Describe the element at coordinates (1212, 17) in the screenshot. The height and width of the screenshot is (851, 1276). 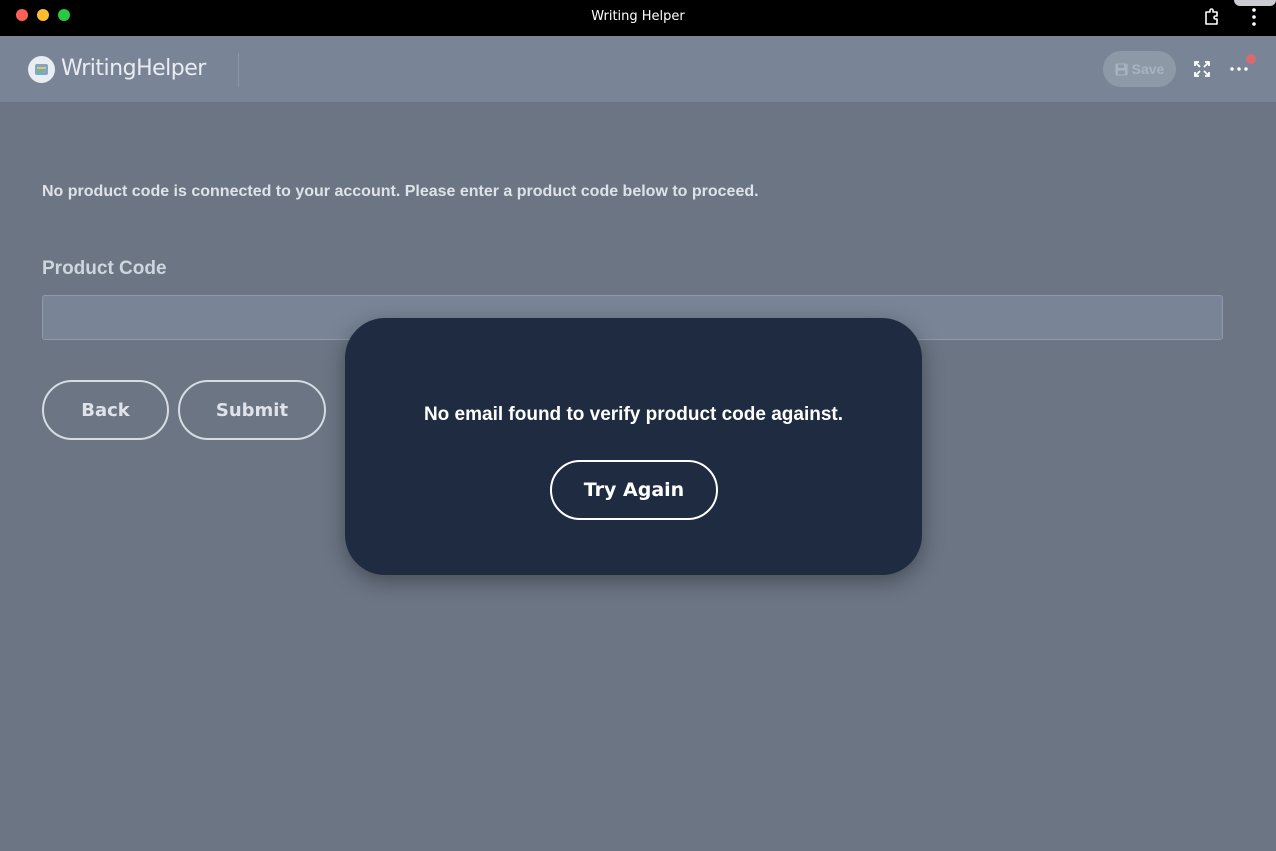
I see `puzzle-extension-icon` at that location.